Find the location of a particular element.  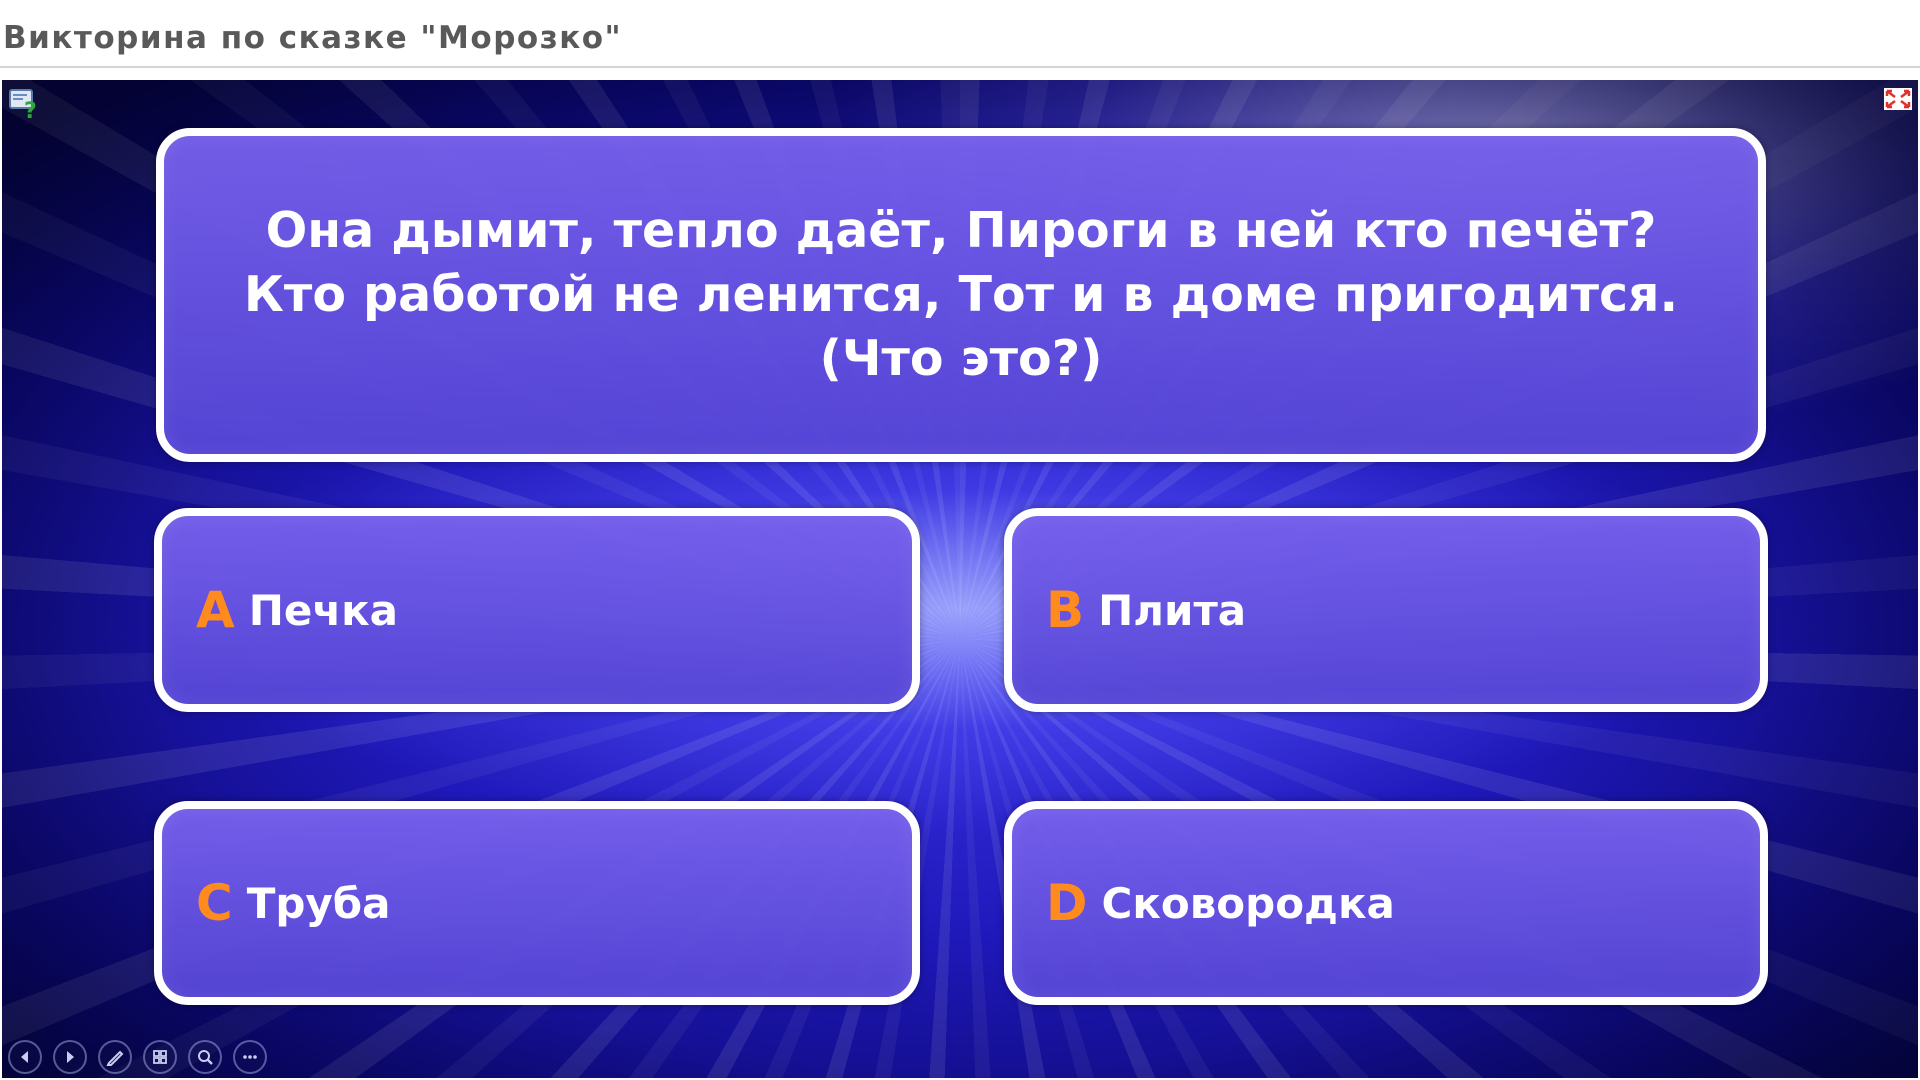

previous-slide-icon is located at coordinates (25, 1057).